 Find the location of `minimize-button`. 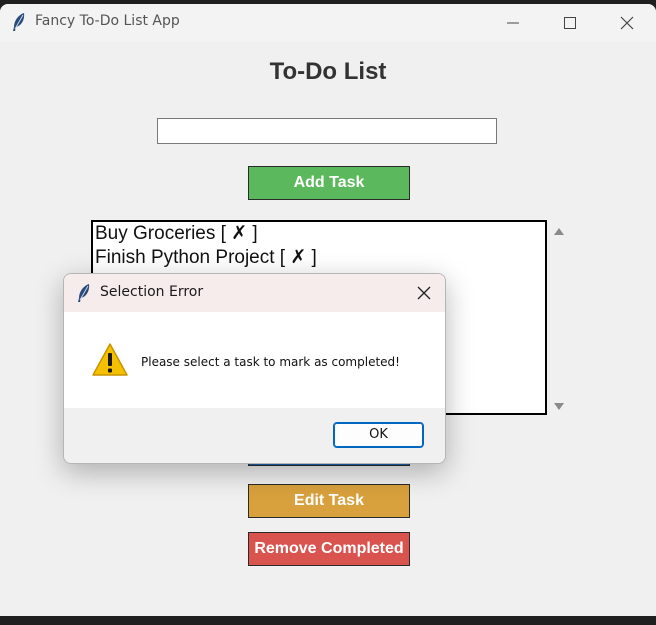

minimize-button is located at coordinates (513, 23).